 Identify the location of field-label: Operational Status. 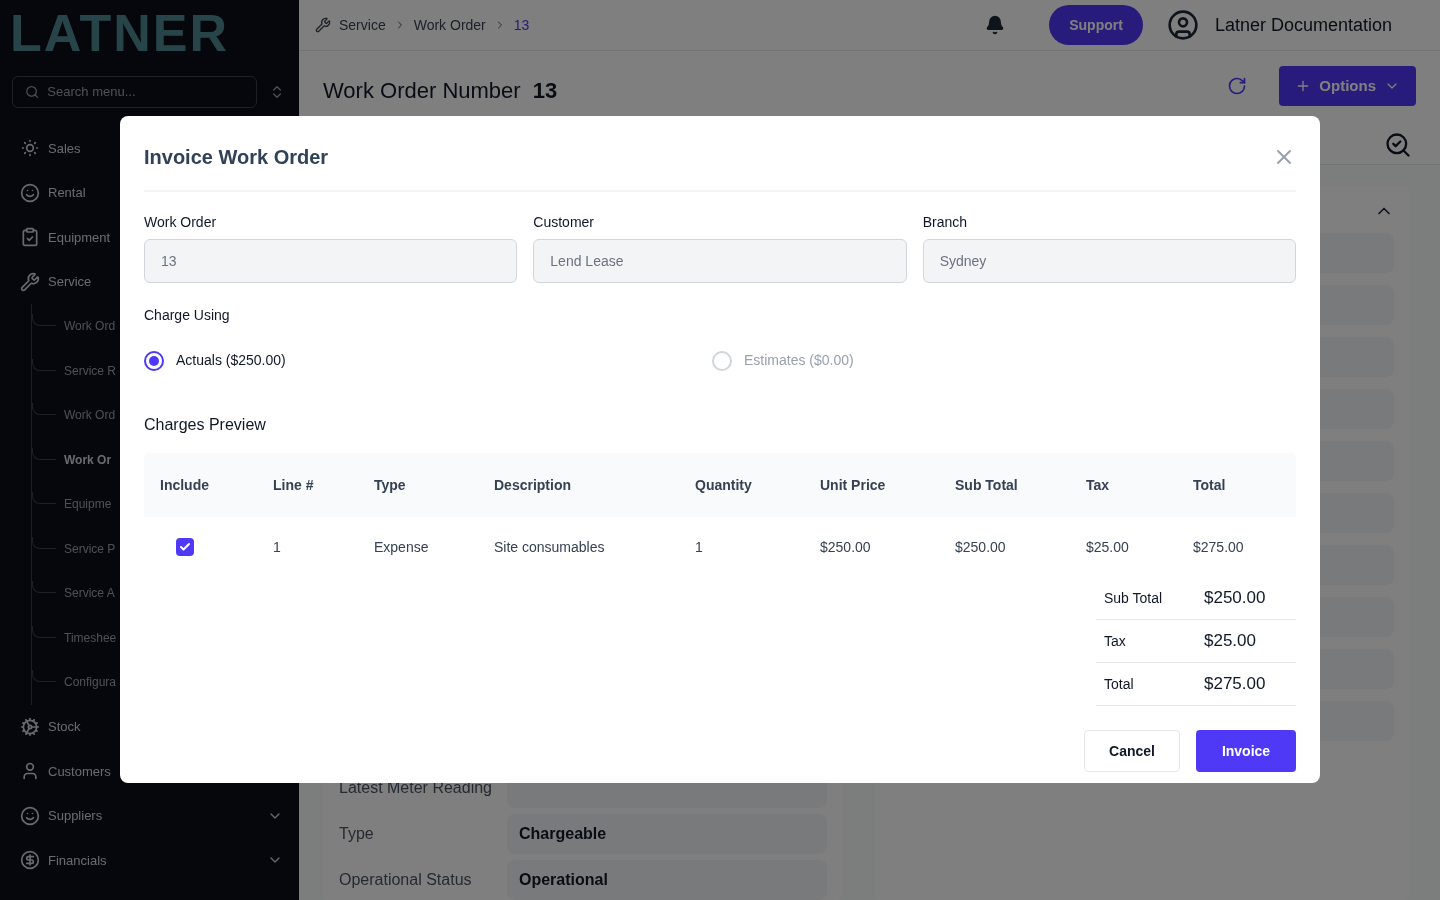
(406, 880).